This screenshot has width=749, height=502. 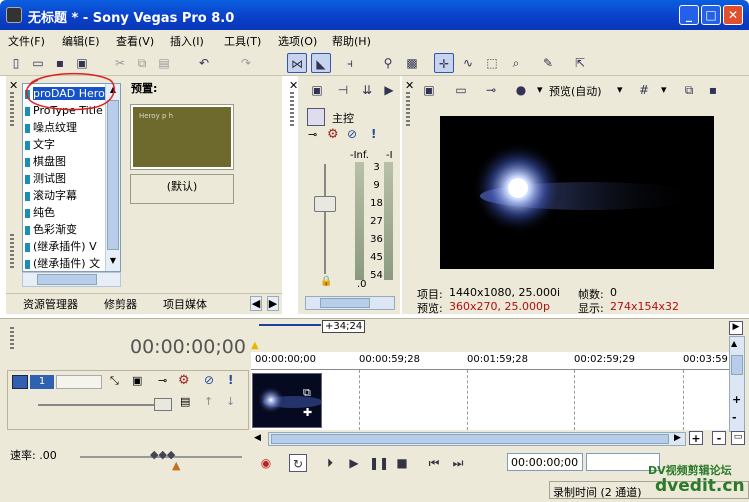 I want to click on timeline-scroll-left-icon: ◀, so click(x=257, y=438).